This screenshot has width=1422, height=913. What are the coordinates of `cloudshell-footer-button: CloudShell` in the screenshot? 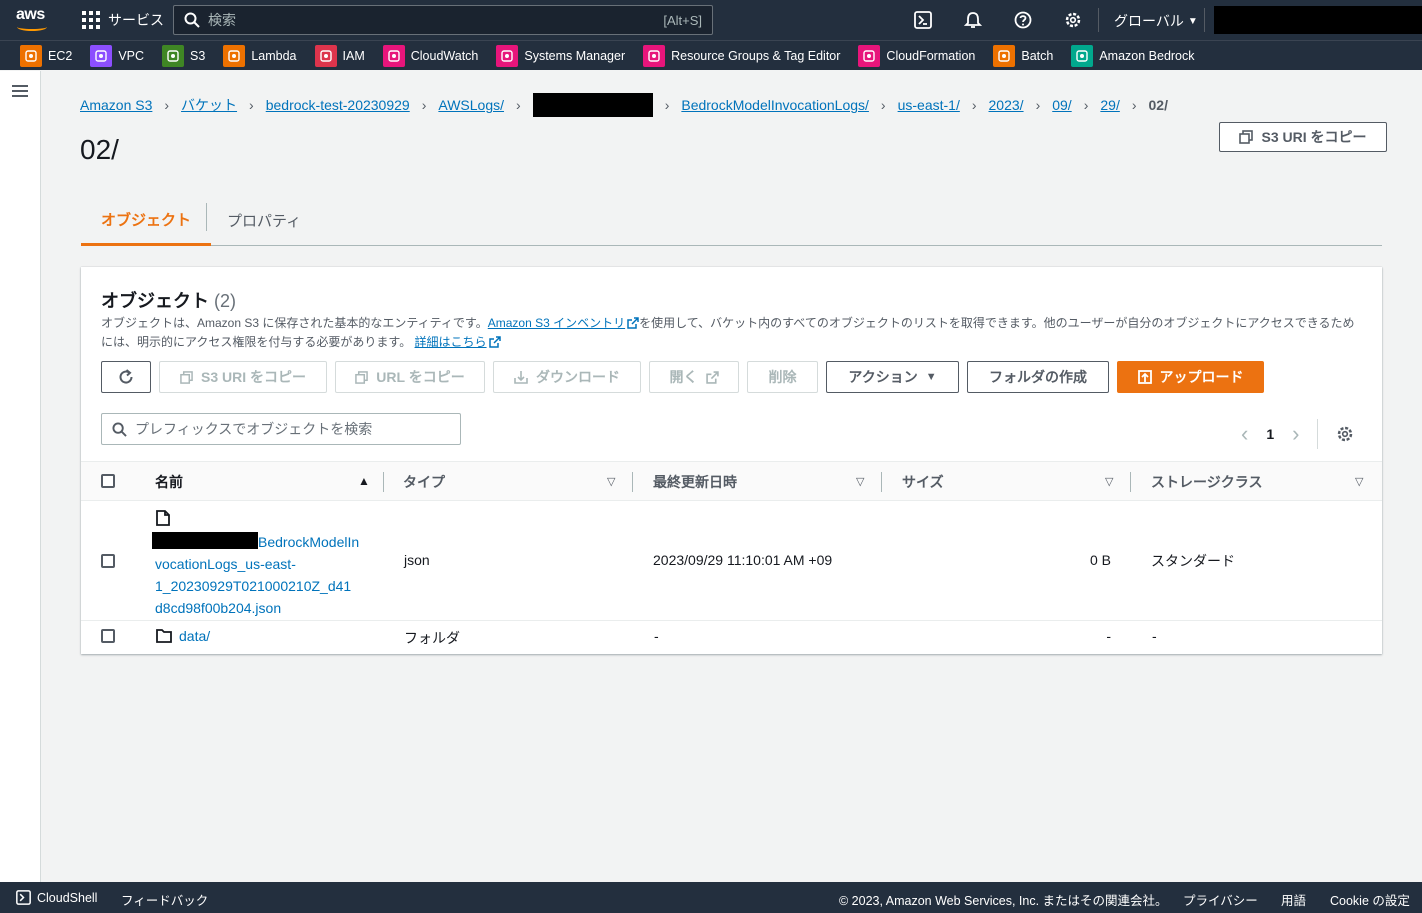 It's located at (56, 897).